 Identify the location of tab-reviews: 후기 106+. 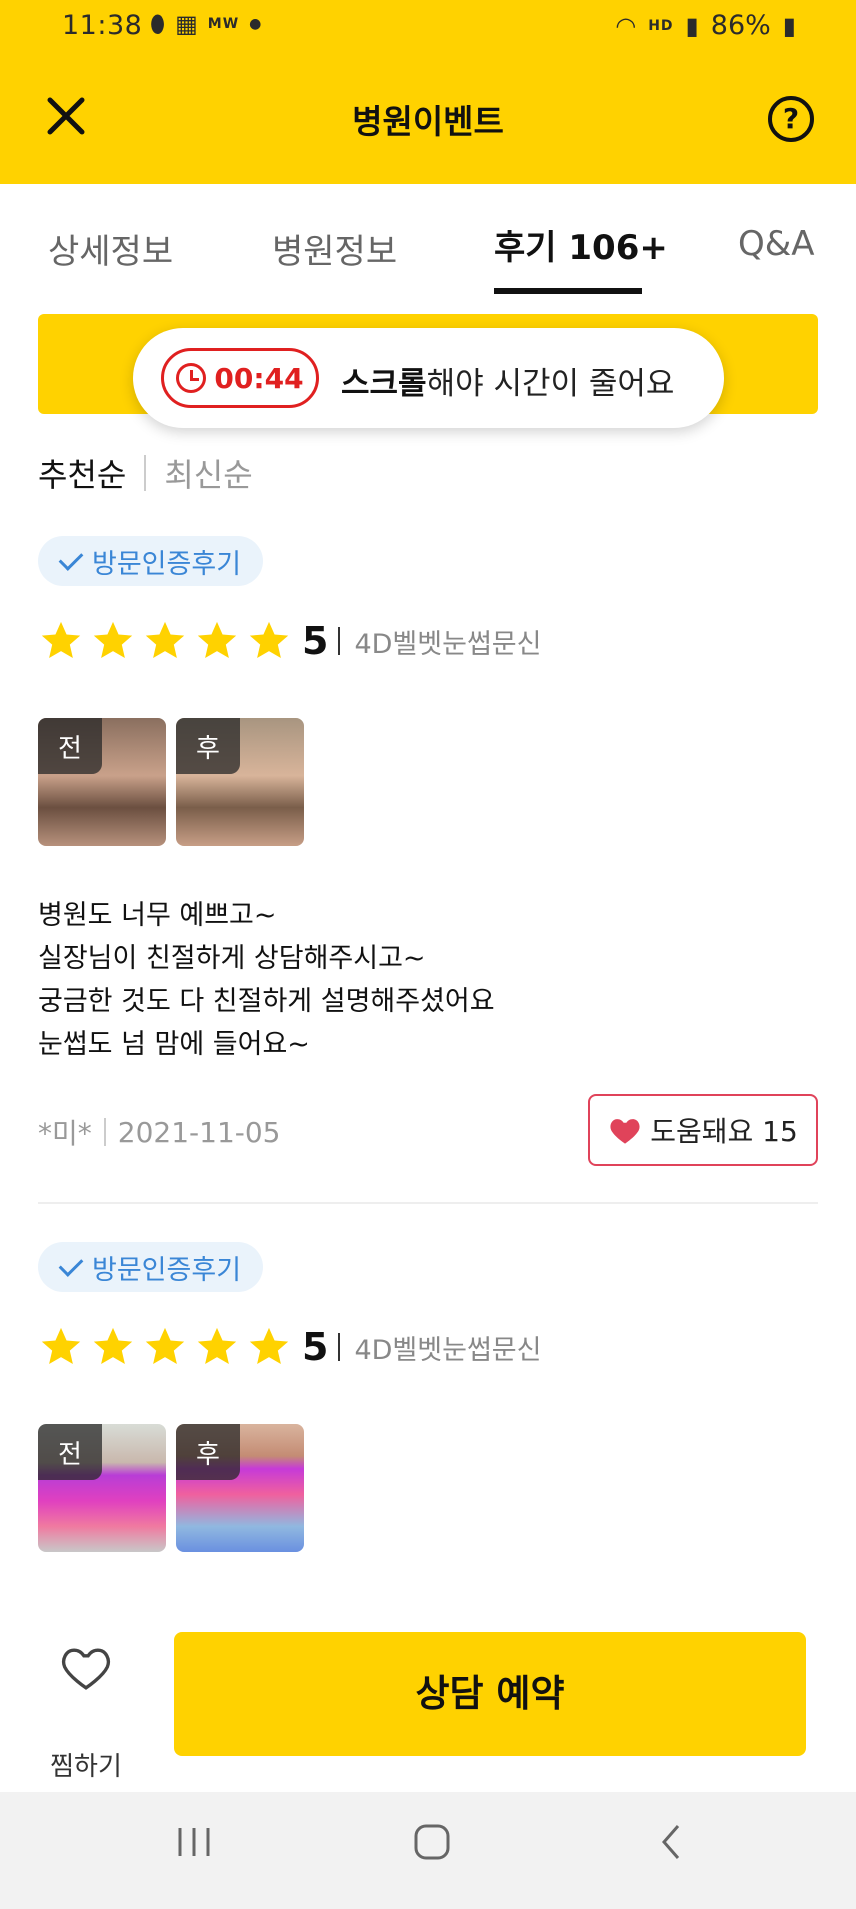
(581, 244).